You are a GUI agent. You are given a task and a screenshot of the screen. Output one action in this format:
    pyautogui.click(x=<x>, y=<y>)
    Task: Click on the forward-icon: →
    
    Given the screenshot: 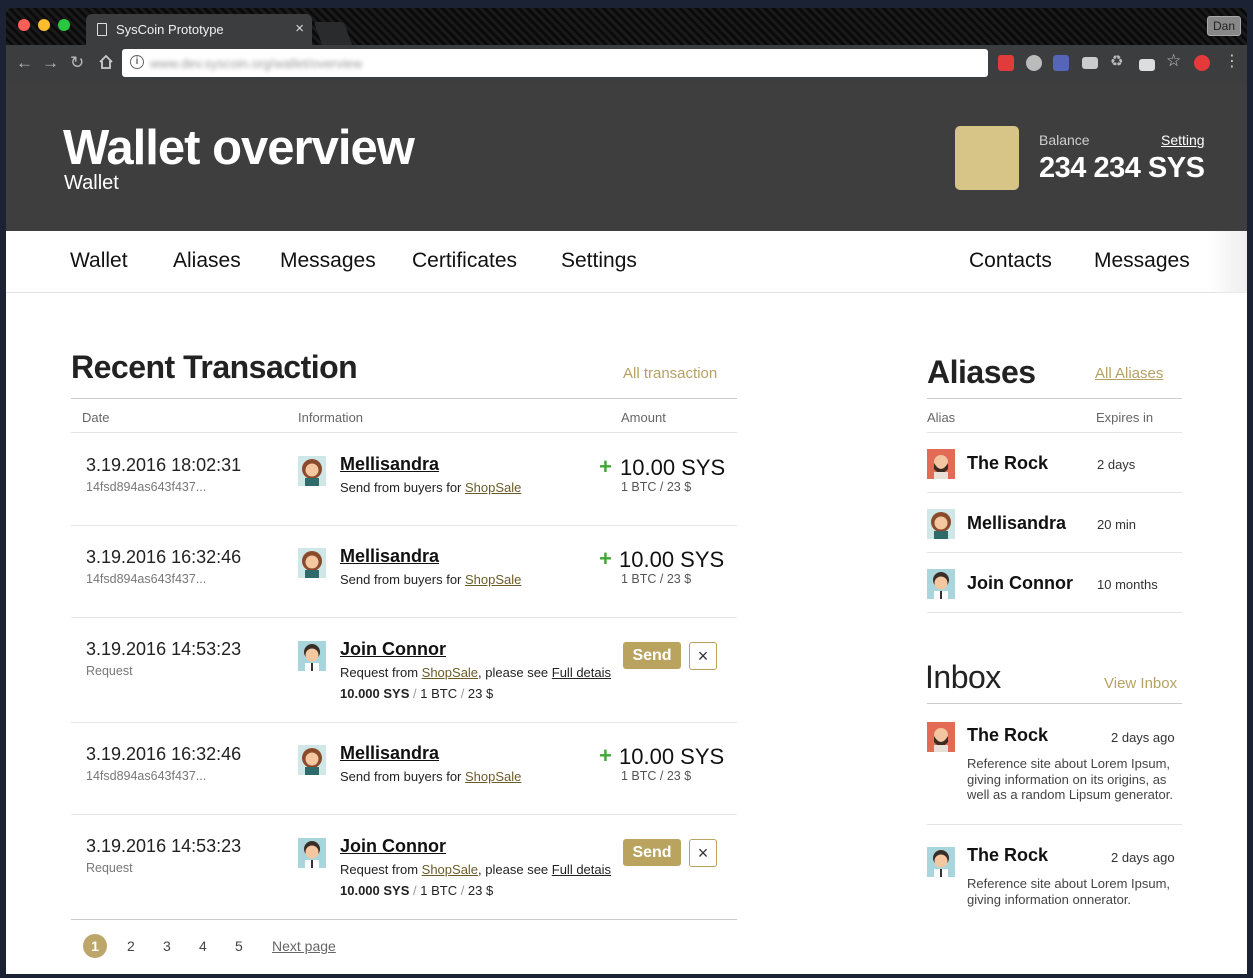 What is the action you would take?
    pyautogui.click(x=50, y=63)
    